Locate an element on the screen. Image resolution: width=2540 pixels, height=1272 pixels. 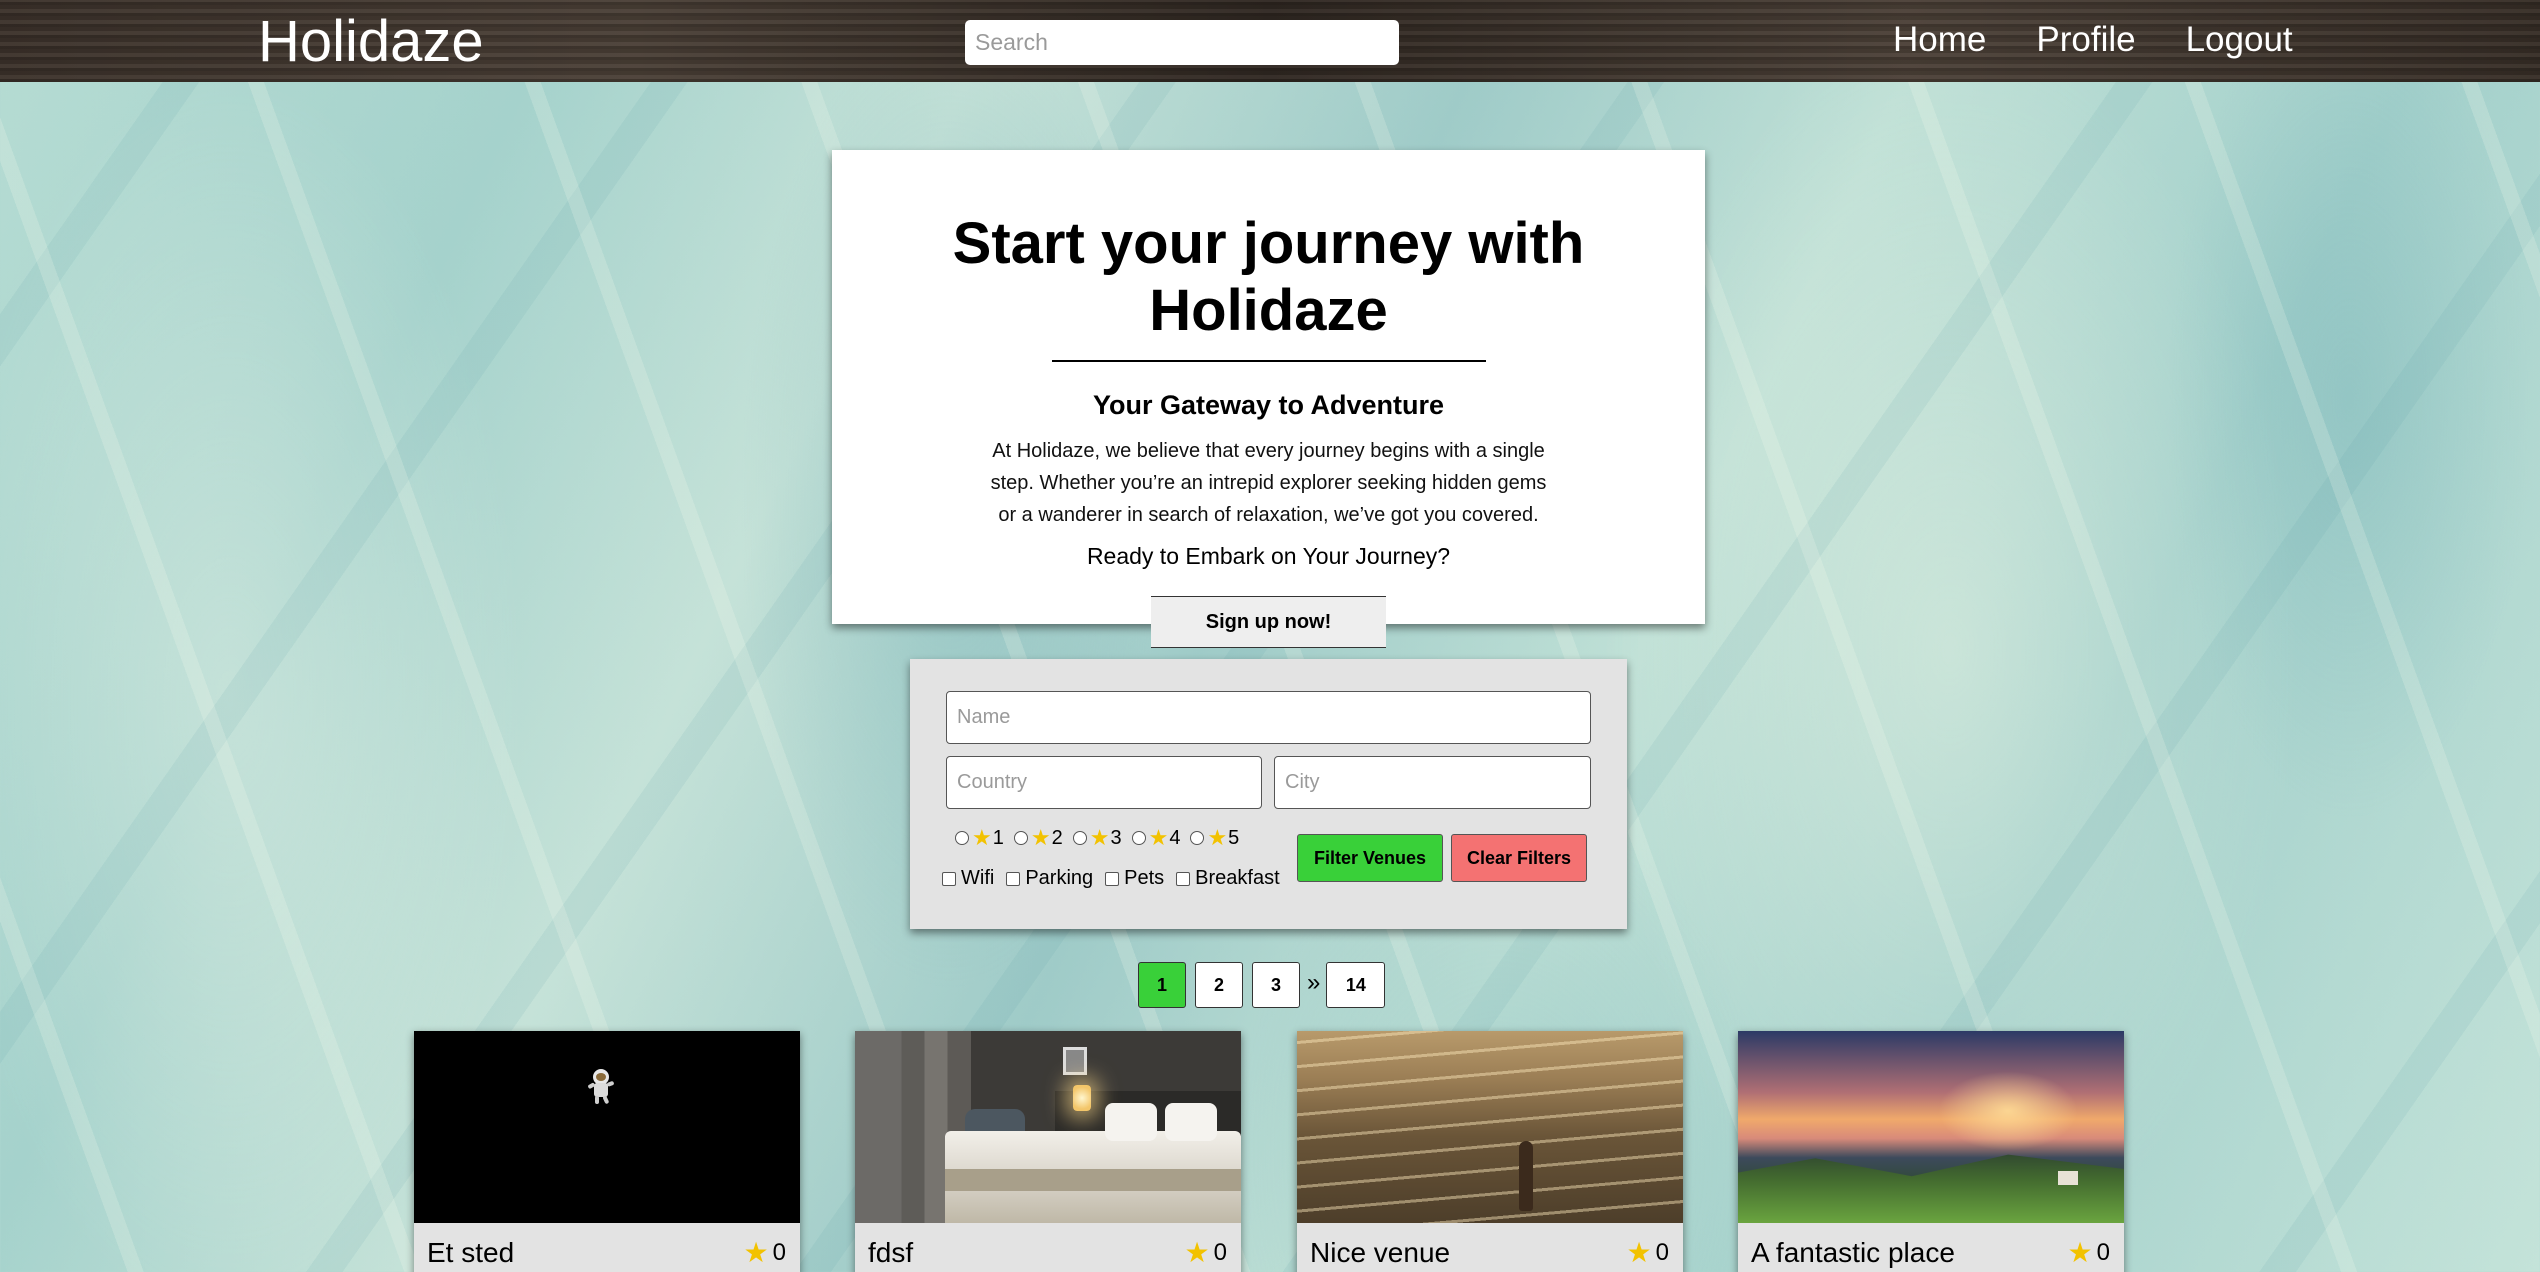
filter-venues-button: Filter Venues is located at coordinates (1370, 858).